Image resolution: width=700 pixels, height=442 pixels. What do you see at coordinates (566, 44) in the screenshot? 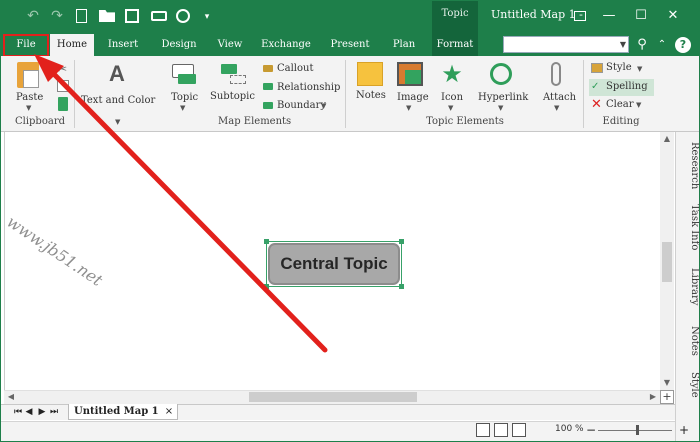
I see `search-input` at bounding box center [566, 44].